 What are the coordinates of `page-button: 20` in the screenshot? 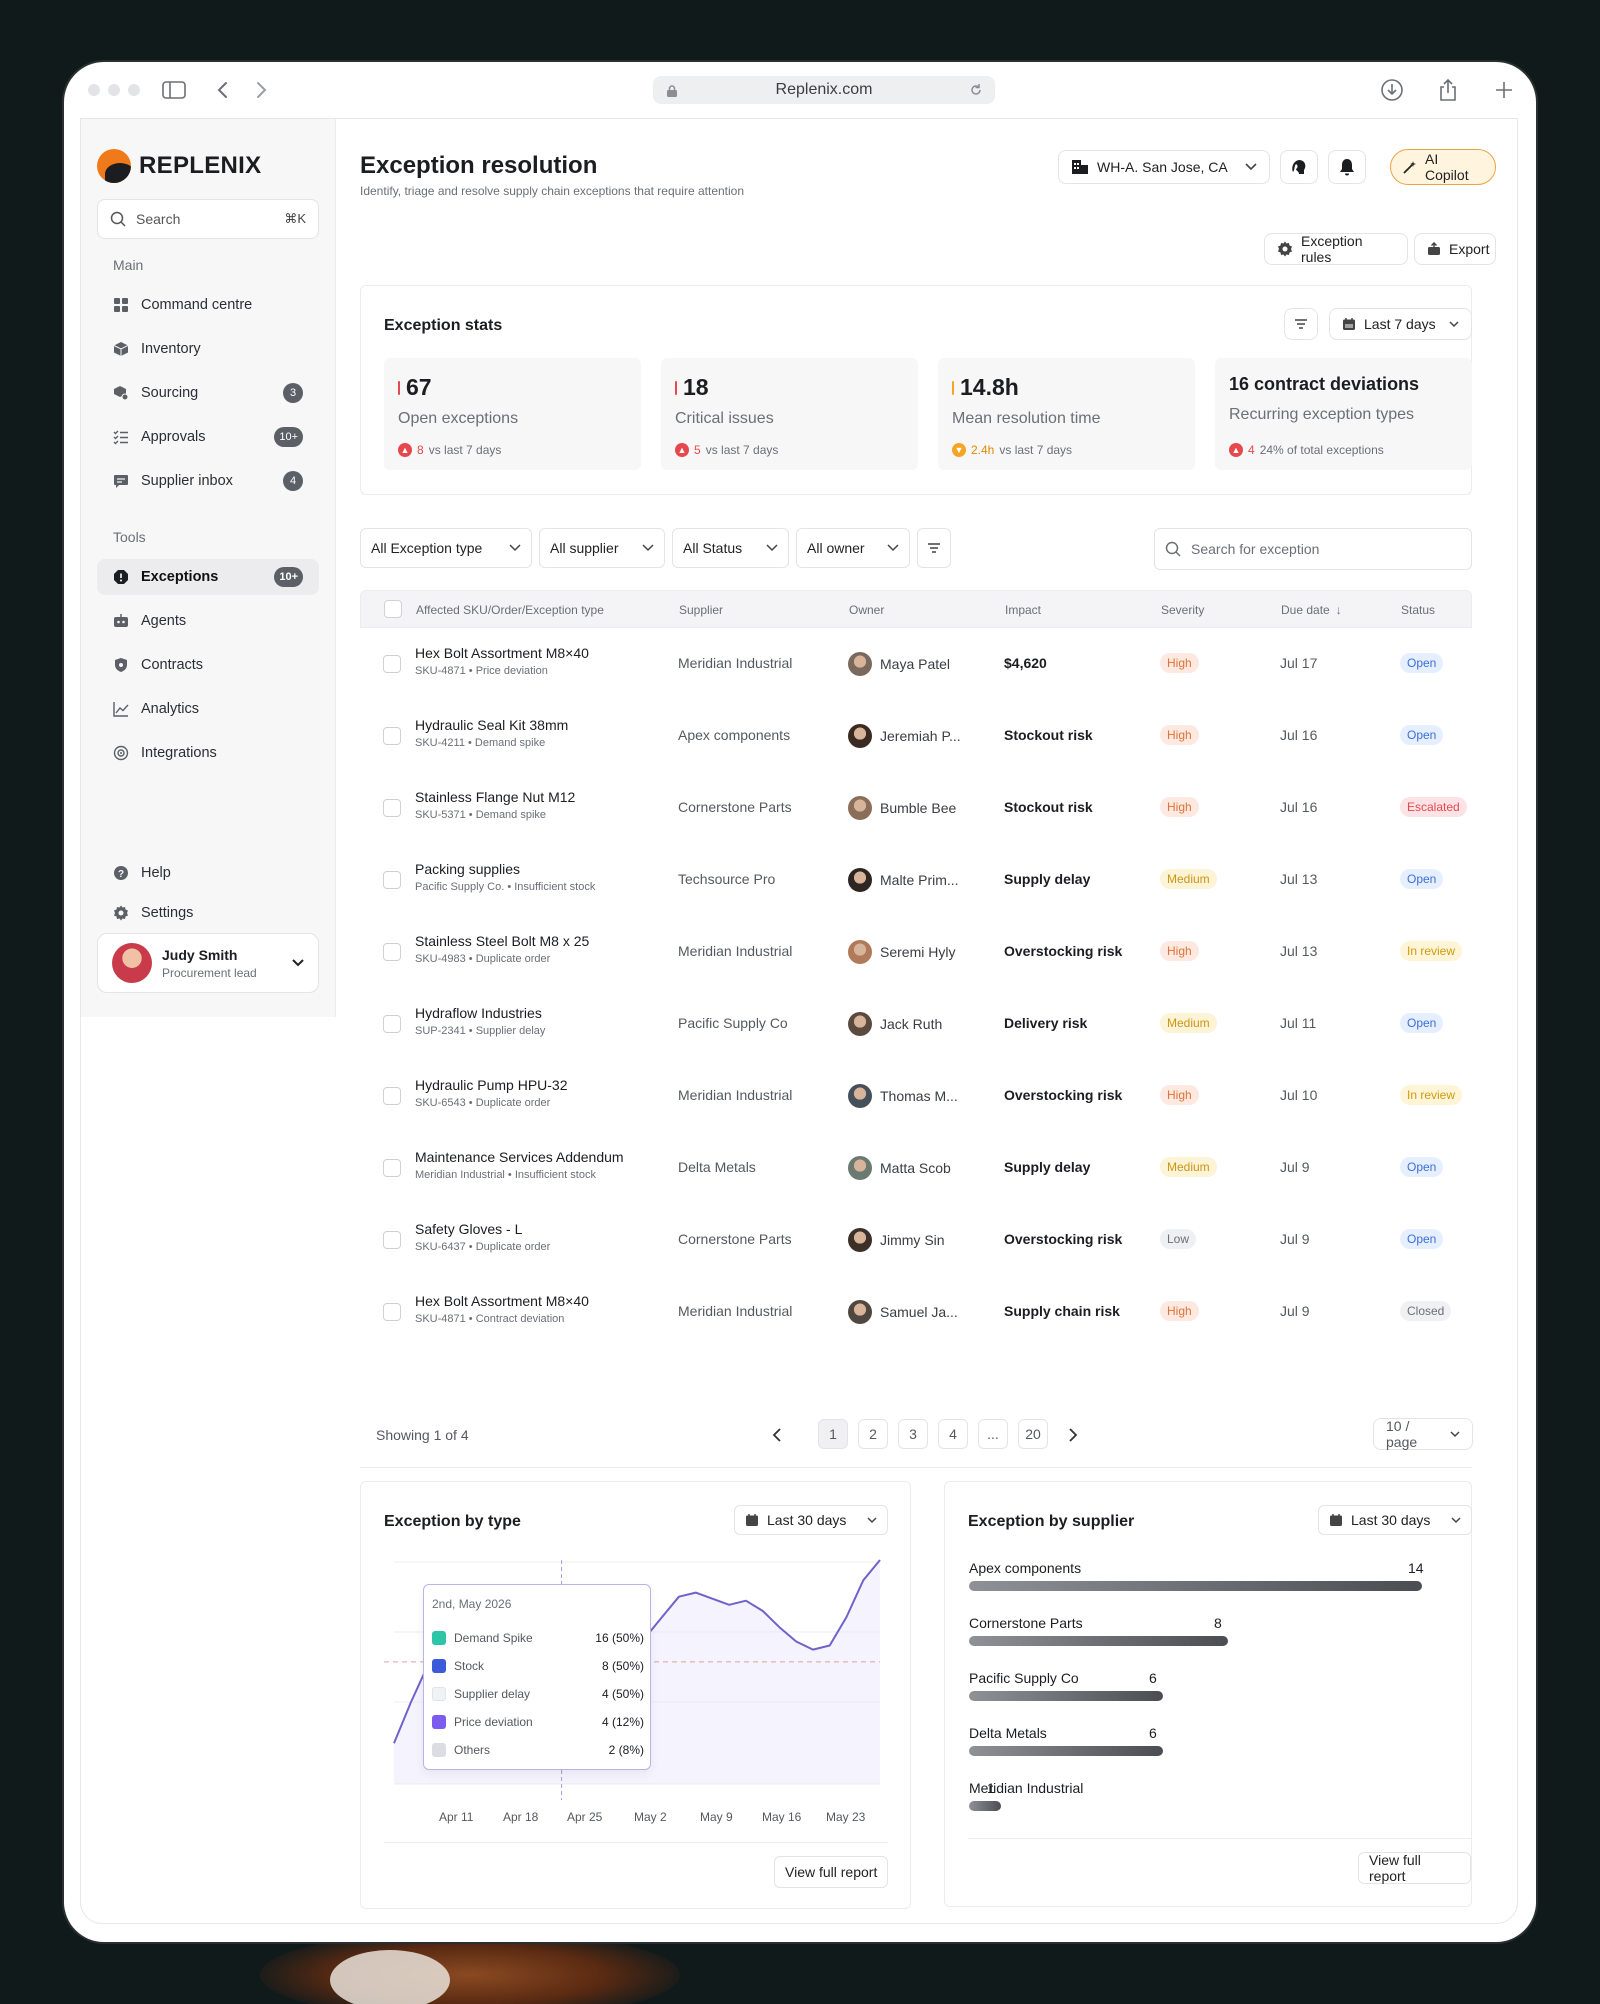 It's located at (1033, 1434).